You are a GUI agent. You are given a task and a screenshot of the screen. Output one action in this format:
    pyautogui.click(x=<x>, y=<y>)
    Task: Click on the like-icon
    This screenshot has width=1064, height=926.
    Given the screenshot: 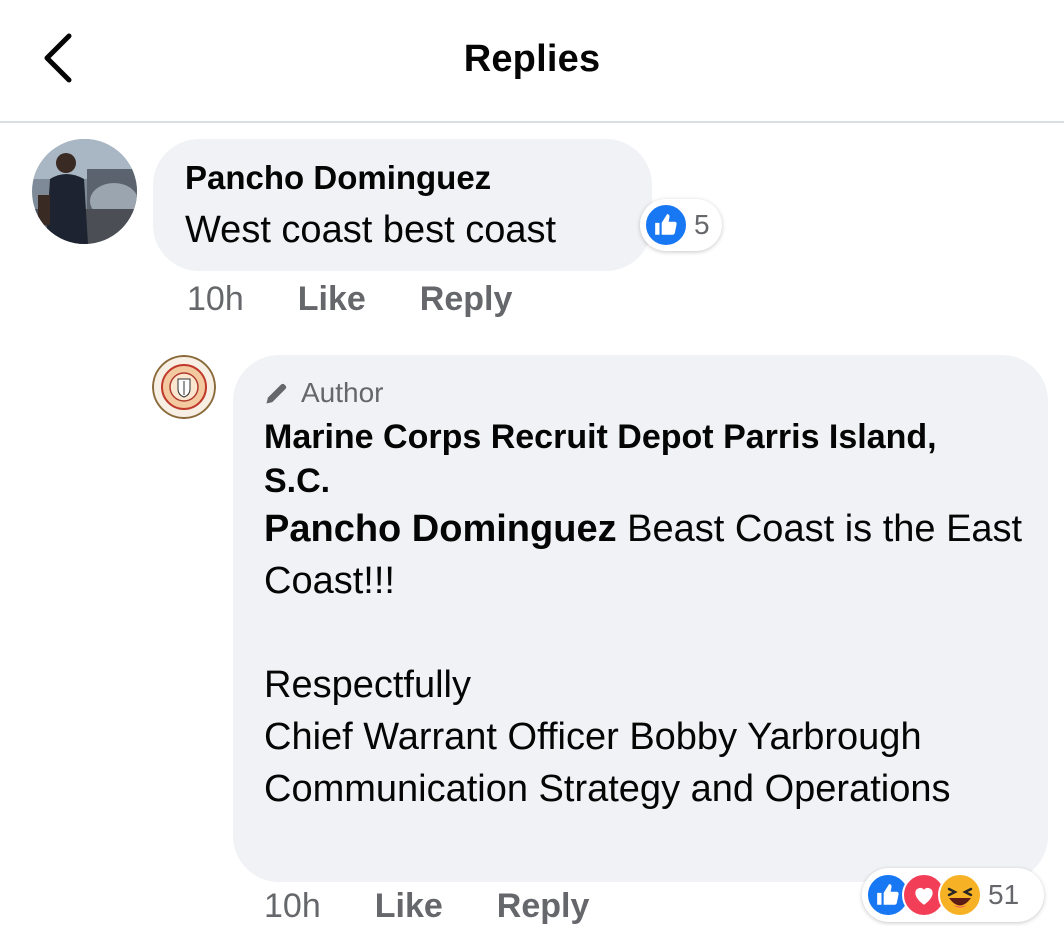 What is the action you would take?
    pyautogui.click(x=666, y=225)
    